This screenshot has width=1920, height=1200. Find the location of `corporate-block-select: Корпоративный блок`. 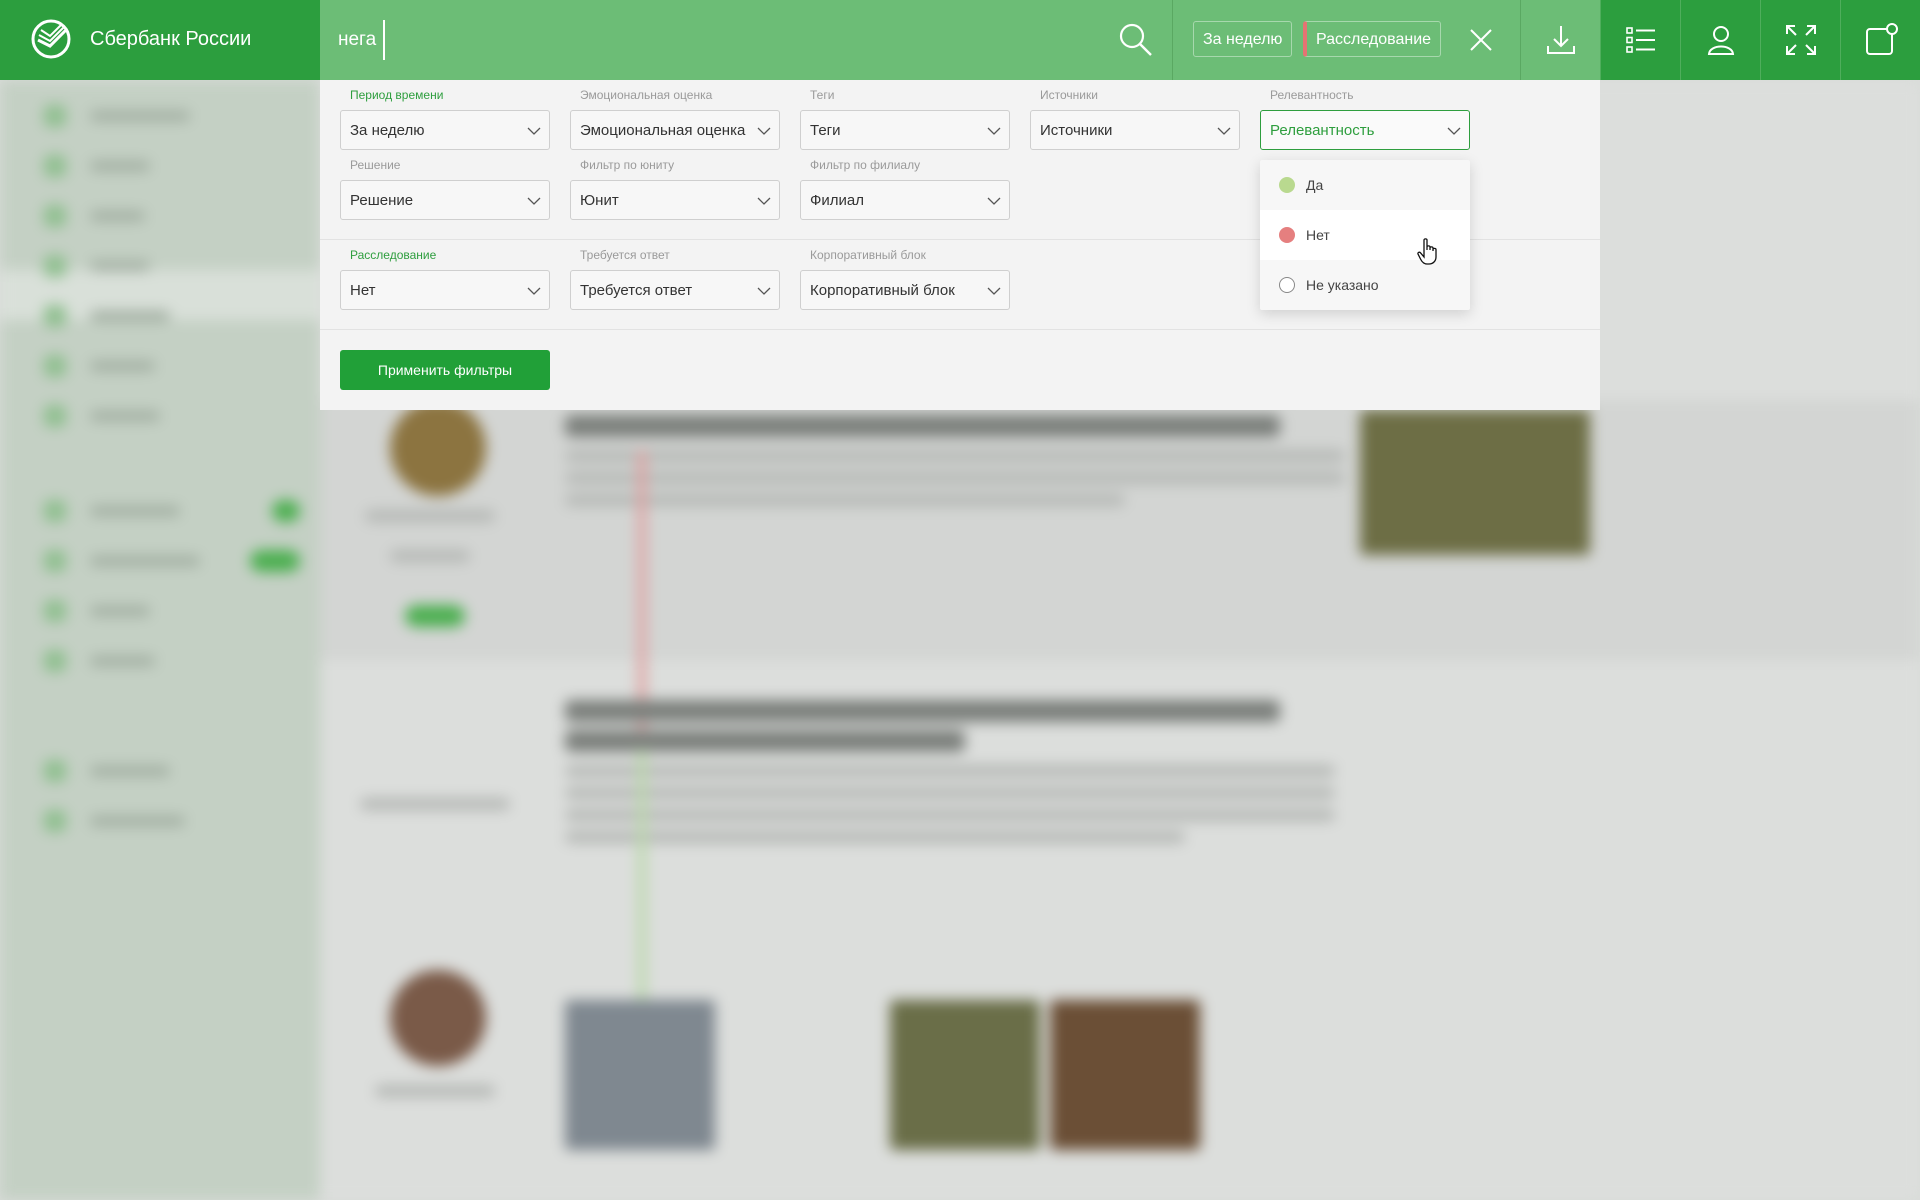

corporate-block-select: Корпоративный блок is located at coordinates (905, 290).